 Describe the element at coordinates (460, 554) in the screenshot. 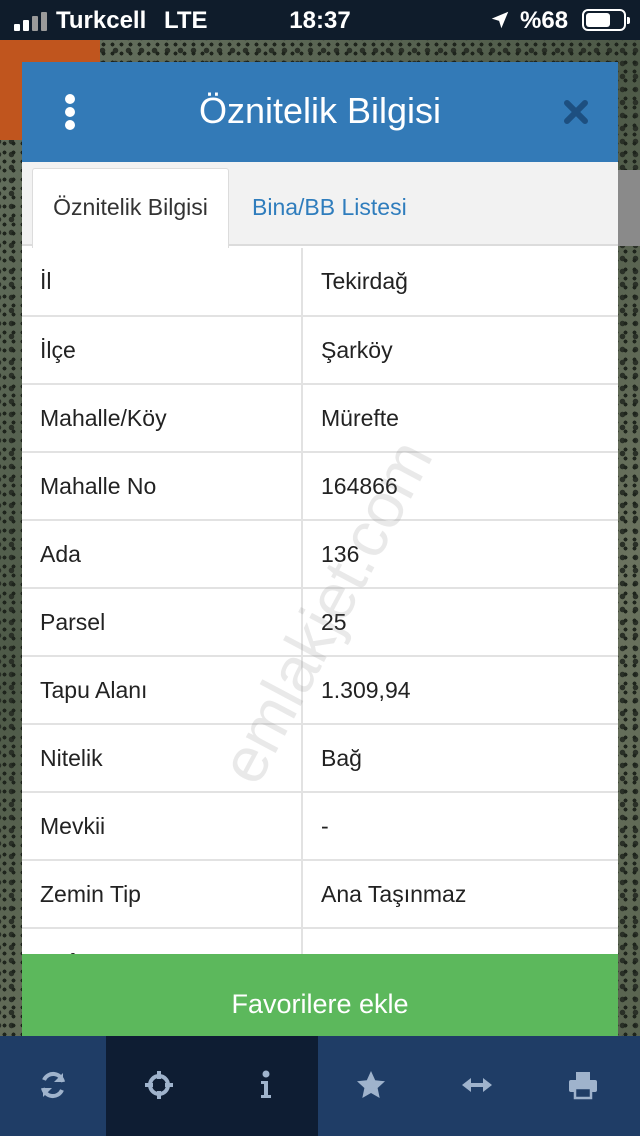

I see `row-value: 136` at that location.